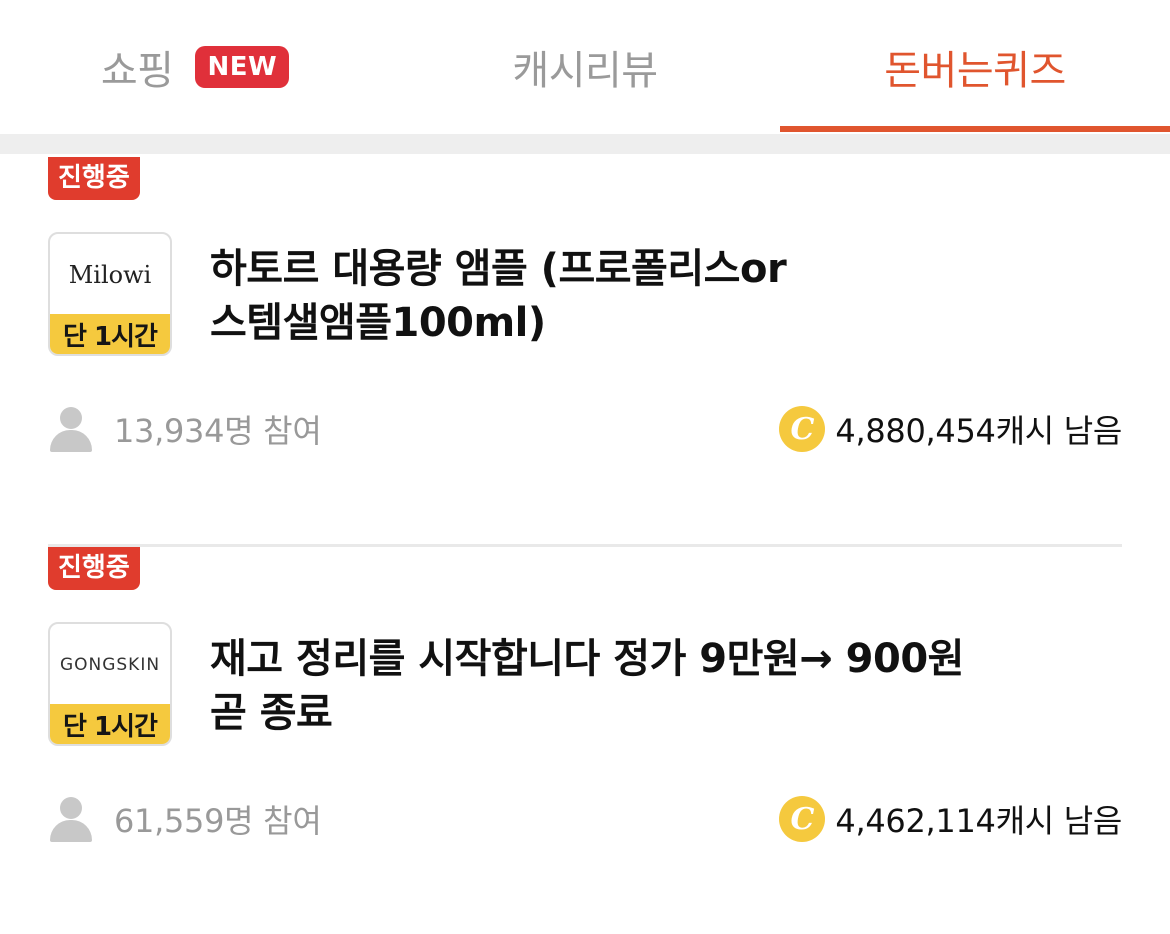 The height and width of the screenshot is (934, 1170). I want to click on remaining-cash-row: C 4,462,114캐시 남음, so click(950, 819).